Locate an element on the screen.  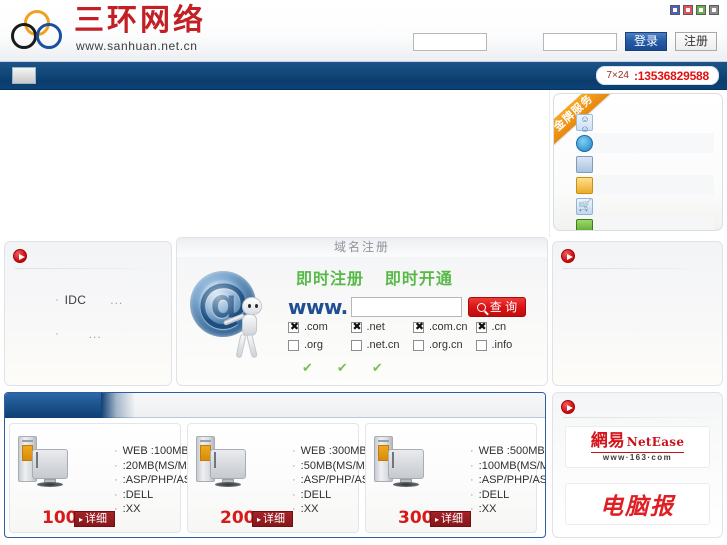
domain-query-button: 查 询 is located at coordinates (497, 307).